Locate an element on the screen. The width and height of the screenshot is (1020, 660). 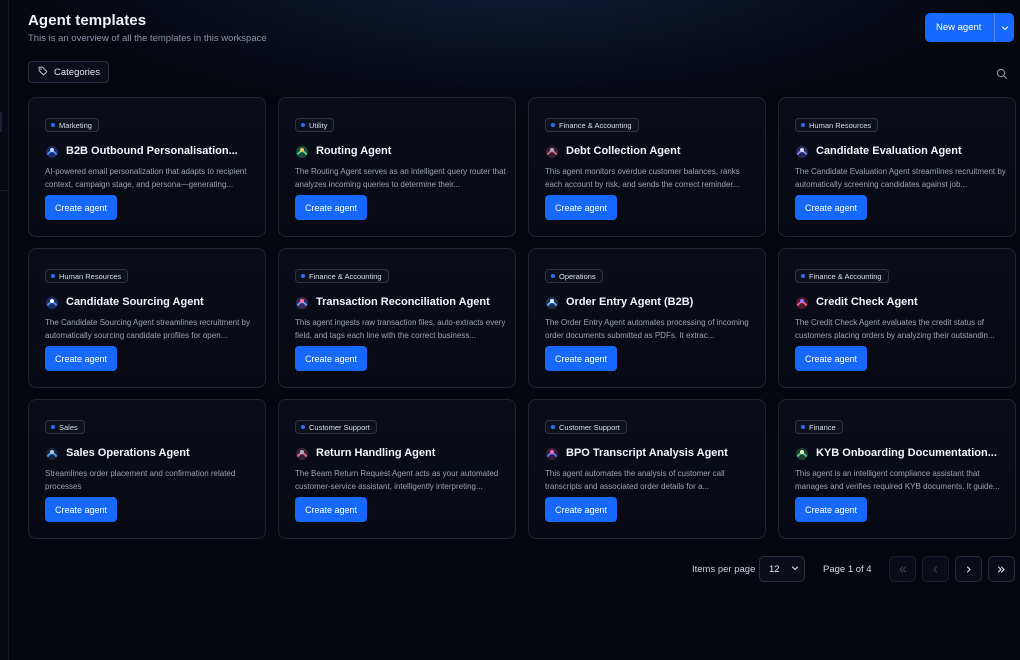
categories-button: Categories is located at coordinates (68, 72).